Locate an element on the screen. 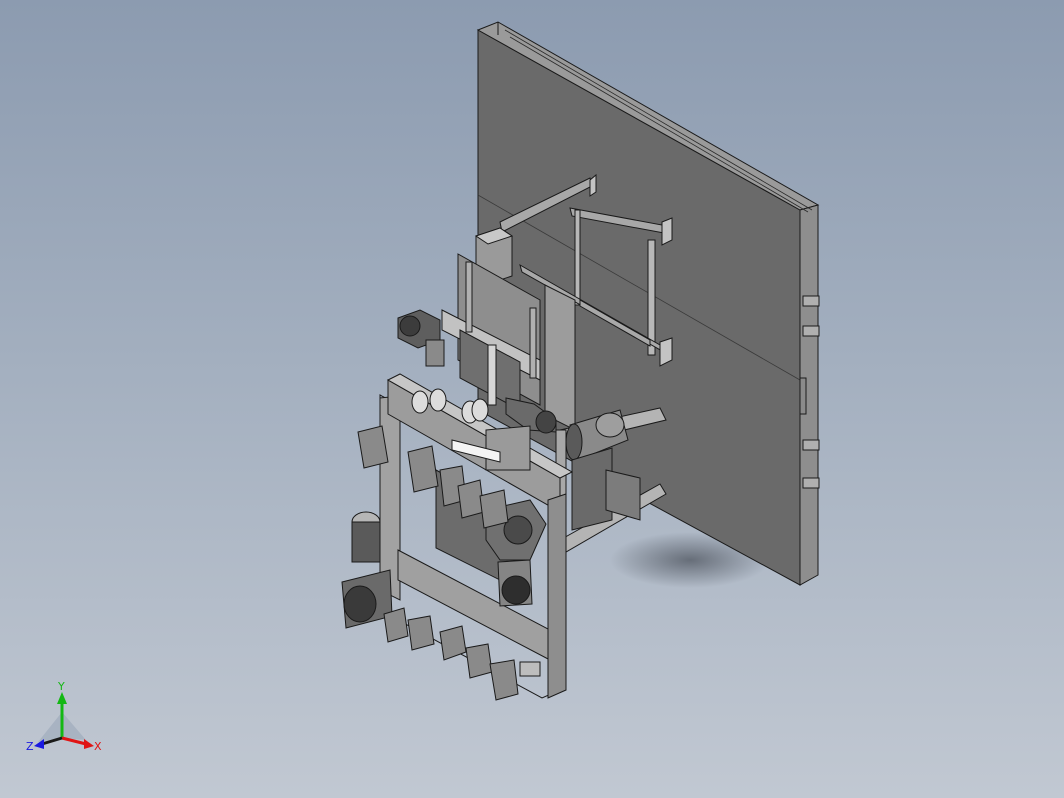 This screenshot has height=798, width=1064. z-axis-label: Z is located at coordinates (30, 746).